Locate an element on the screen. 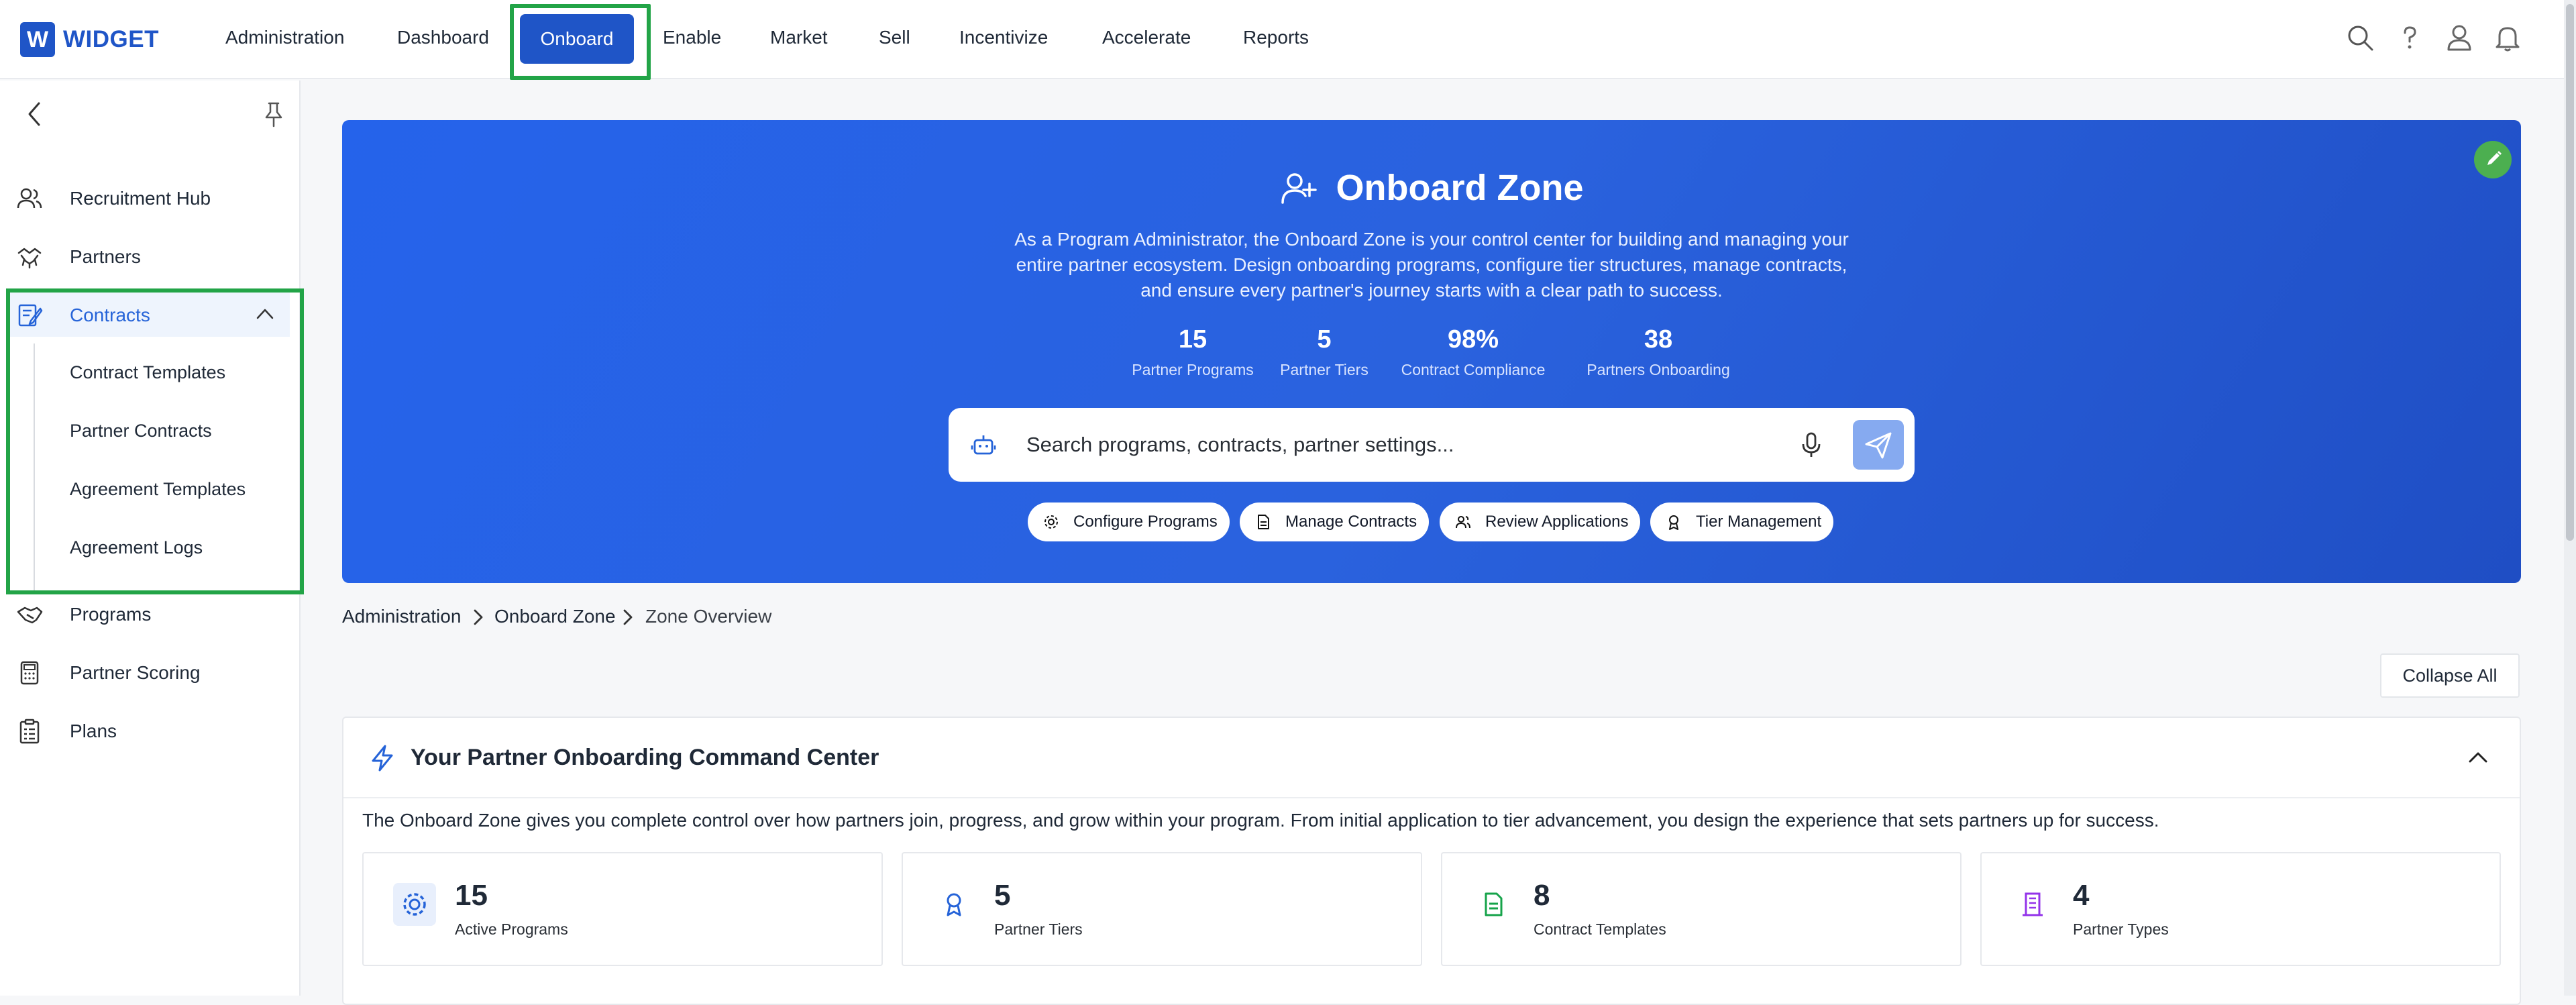  metric-label: Active Programs is located at coordinates (511, 929).